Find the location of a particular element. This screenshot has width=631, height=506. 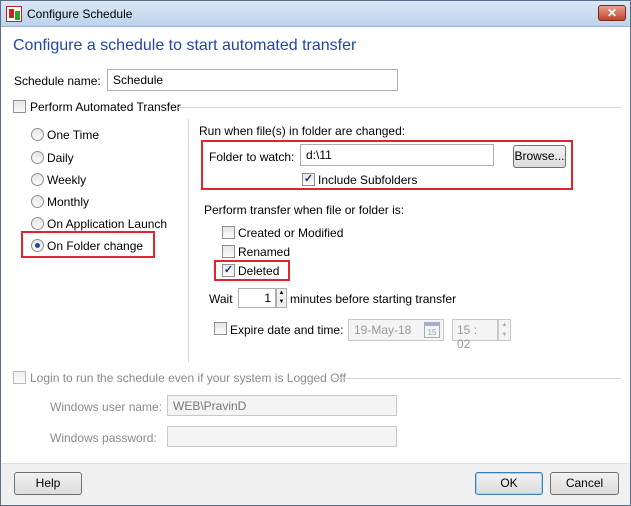

close-icon: ✕ is located at coordinates (612, 13).